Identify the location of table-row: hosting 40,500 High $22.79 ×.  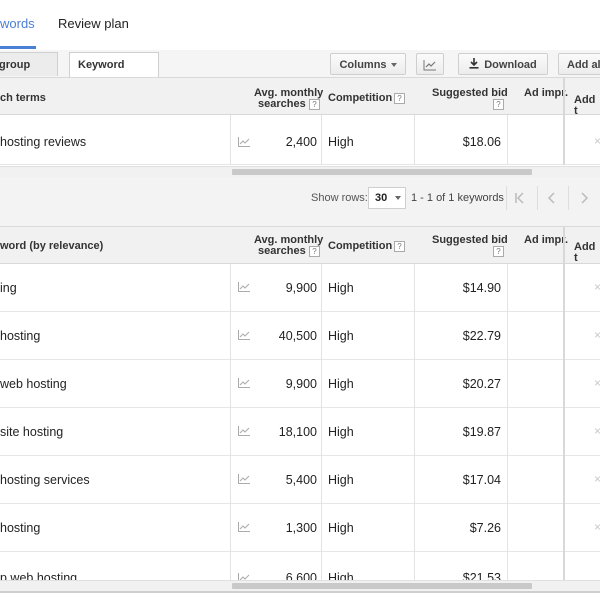
(300, 336).